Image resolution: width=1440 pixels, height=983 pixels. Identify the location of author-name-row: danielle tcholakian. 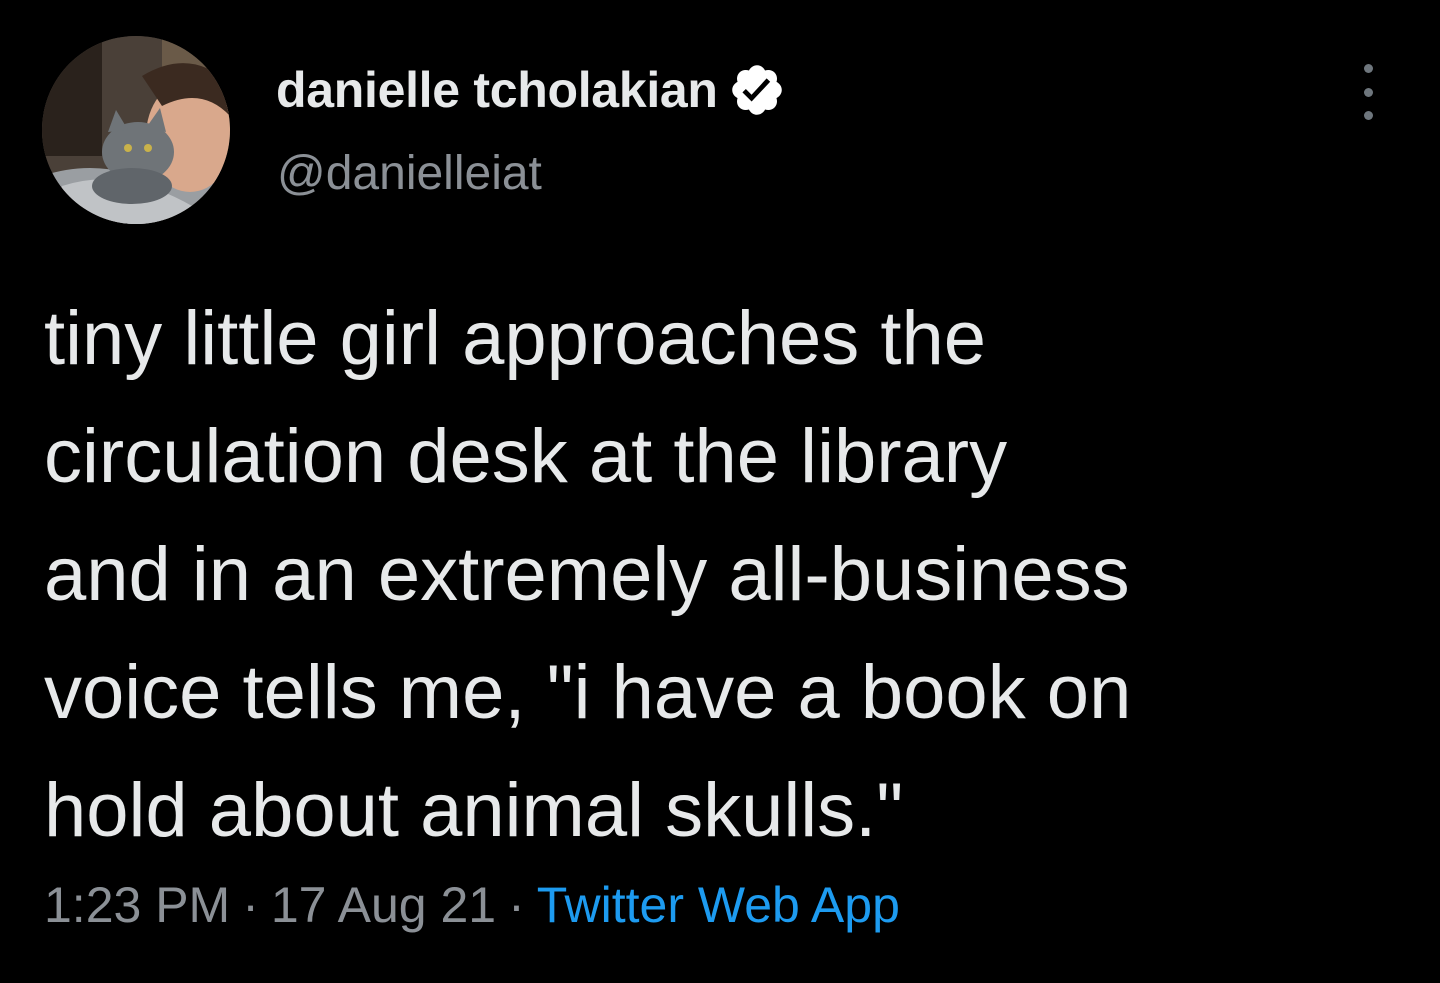
(531, 90).